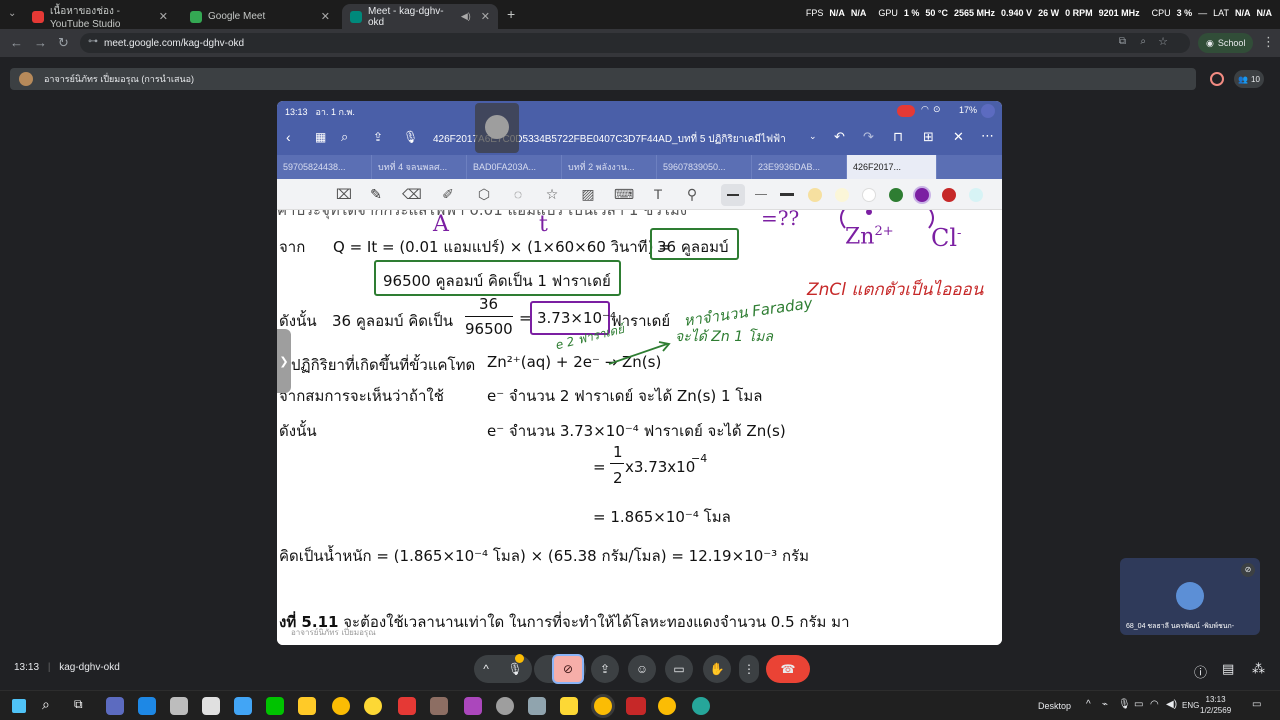 This screenshot has width=1280, height=720. I want to click on taskbar-clock: 13:13 1/2/2569, so click(1215, 705).